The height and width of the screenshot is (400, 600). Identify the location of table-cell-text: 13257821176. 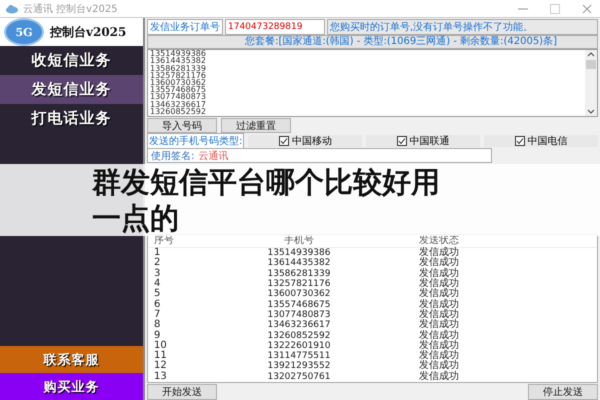
(299, 284).